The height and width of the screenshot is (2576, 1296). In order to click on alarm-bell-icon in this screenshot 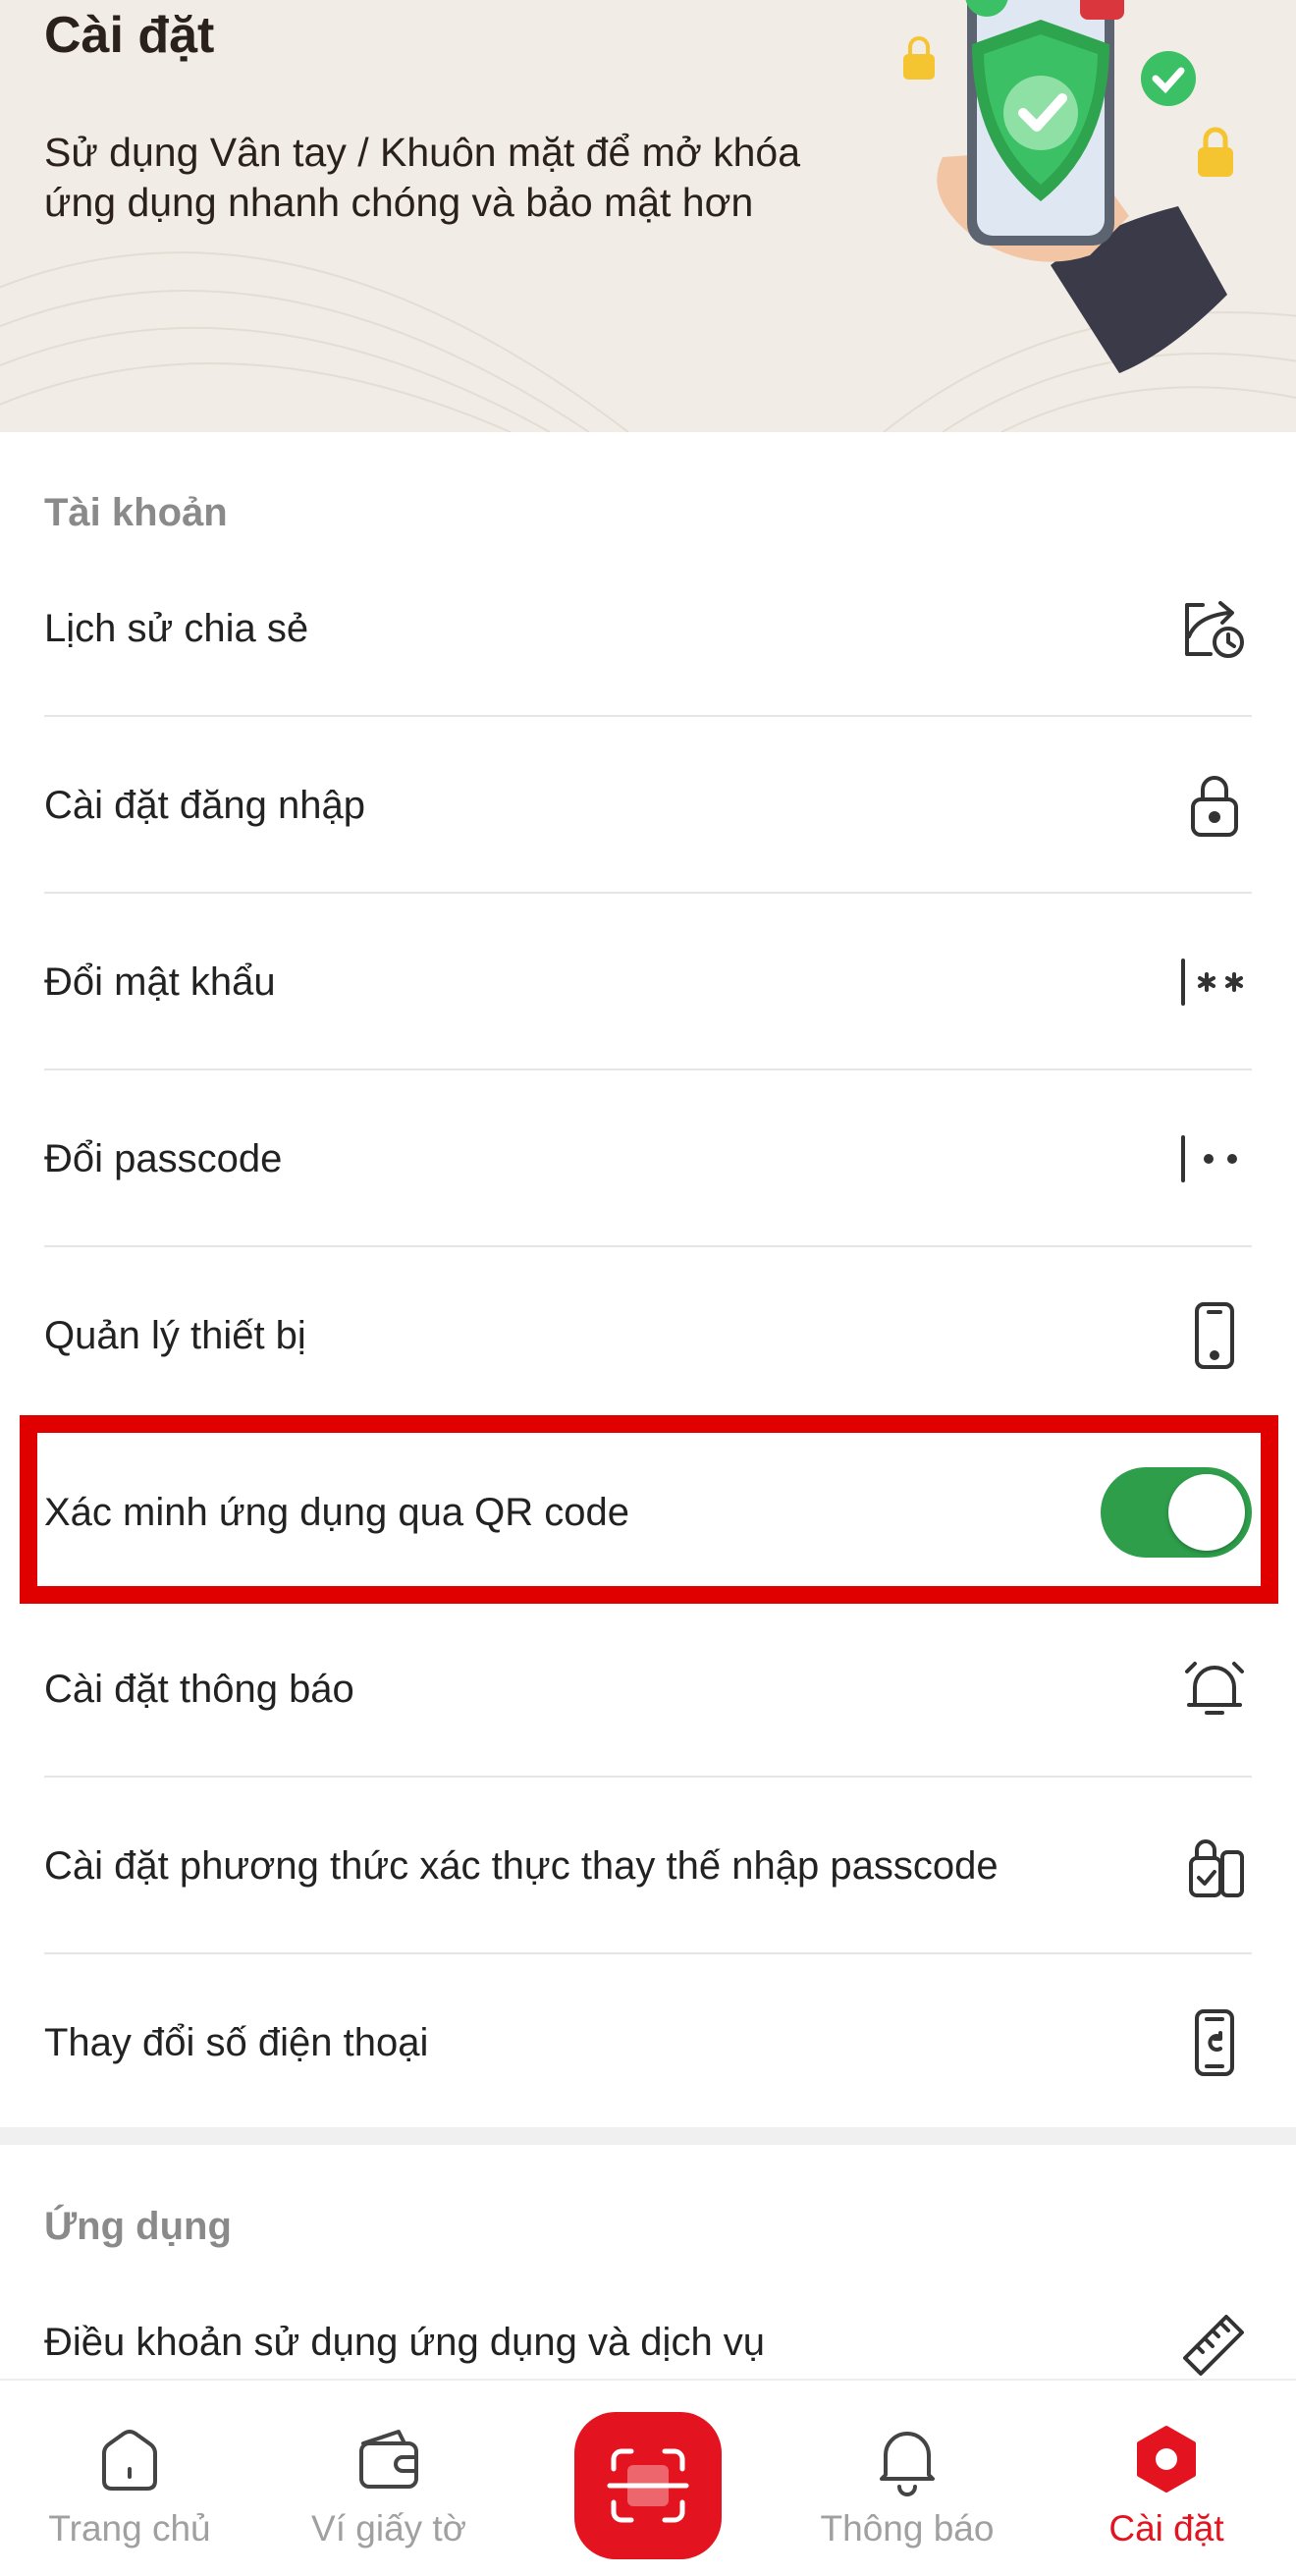, I will do `click(1212, 1689)`.